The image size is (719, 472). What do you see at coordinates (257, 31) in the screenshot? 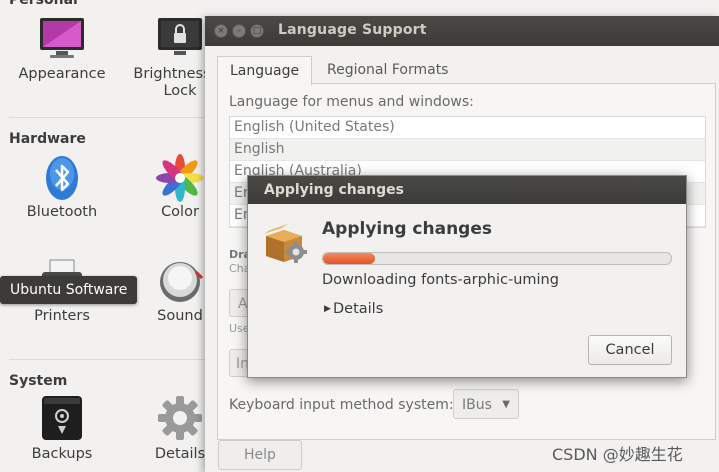
I see `maximize-icon: □` at bounding box center [257, 31].